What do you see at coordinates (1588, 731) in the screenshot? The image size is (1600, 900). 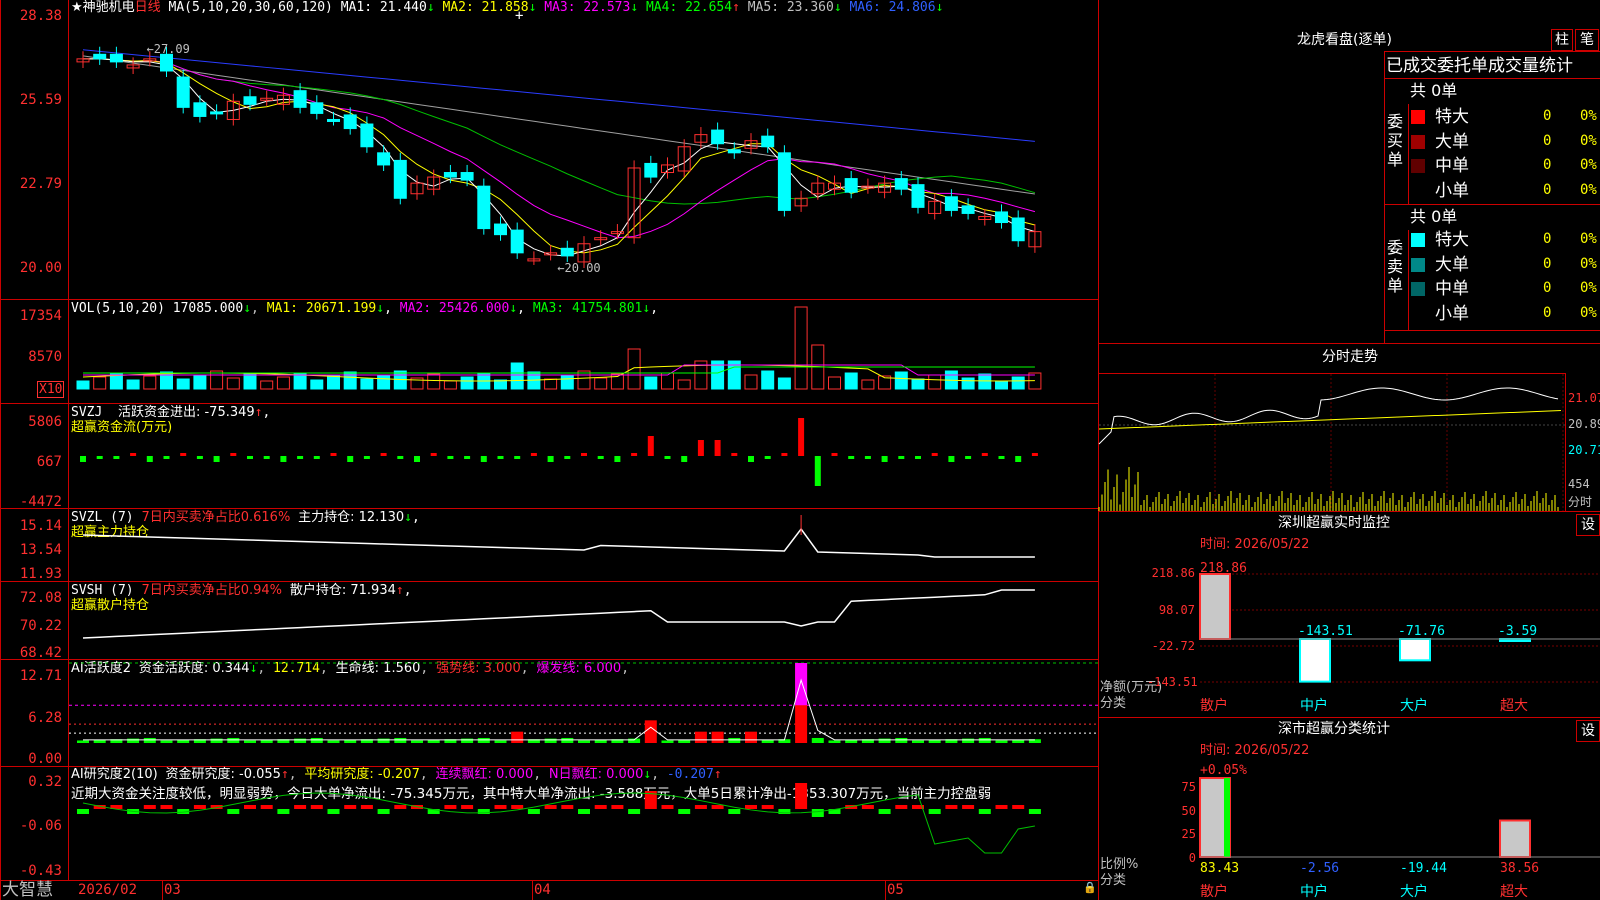 I see `classify-settings-button: 设` at bounding box center [1588, 731].